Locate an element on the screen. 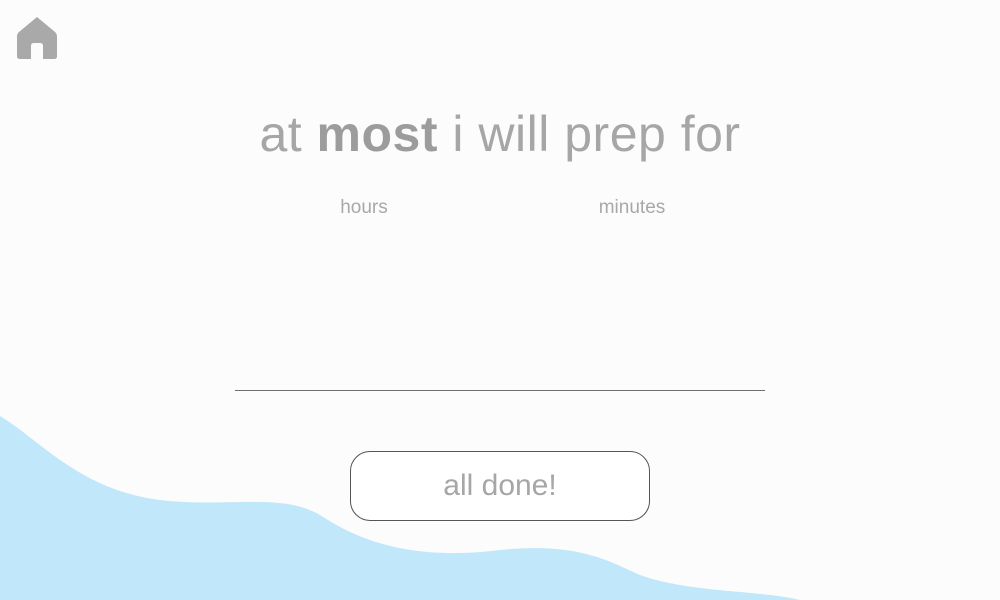 The height and width of the screenshot is (600, 1000). title-emphasis: most is located at coordinates (377, 134).